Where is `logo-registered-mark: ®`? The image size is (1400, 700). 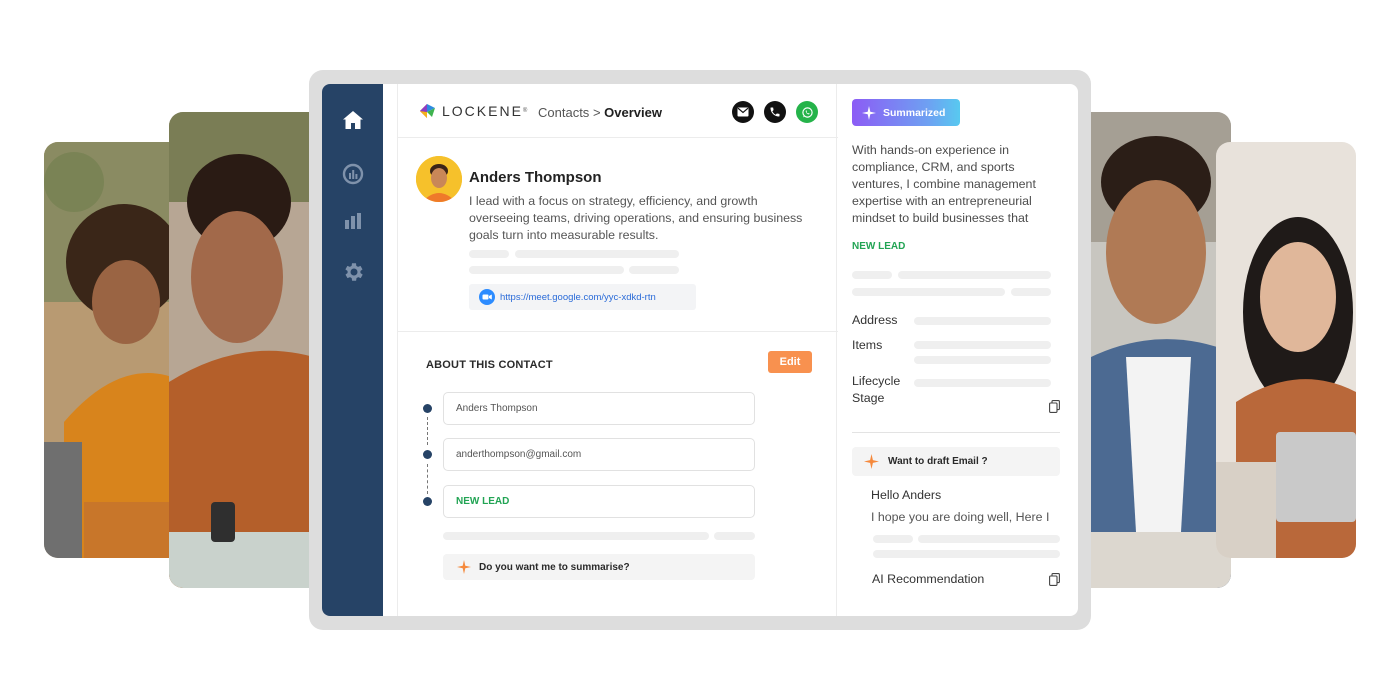
logo-registered-mark: ® is located at coordinates (525, 111).